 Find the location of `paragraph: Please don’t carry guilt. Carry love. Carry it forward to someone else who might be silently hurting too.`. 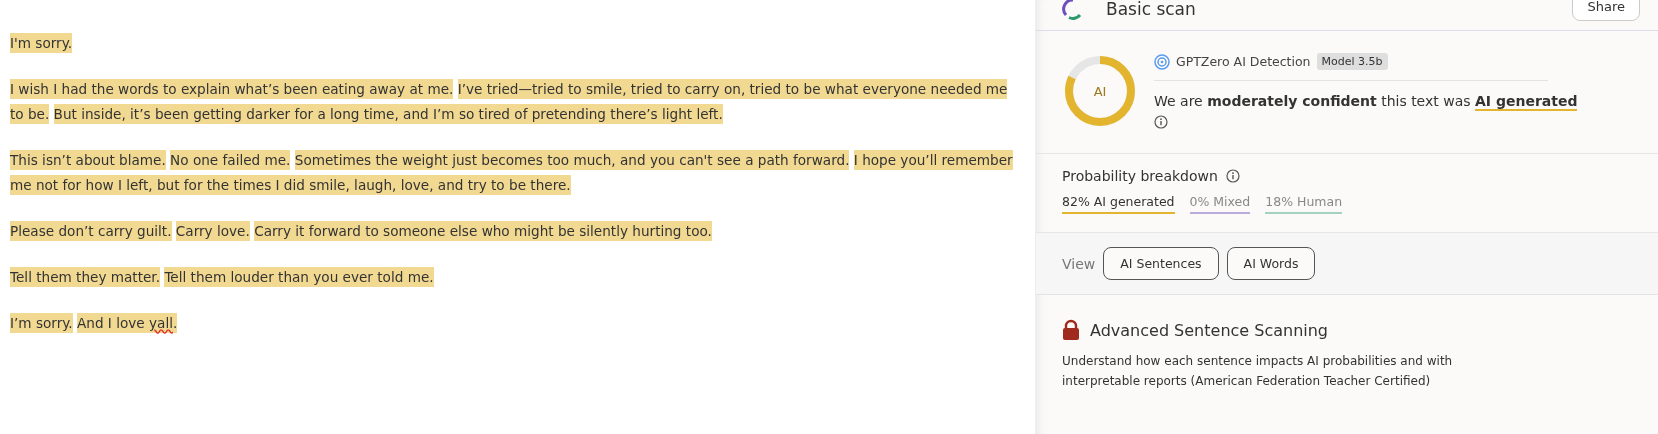

paragraph: Please don’t carry guilt. Carry love. Carry it forward to someone else who might be silently hurting too. is located at coordinates (361, 231).